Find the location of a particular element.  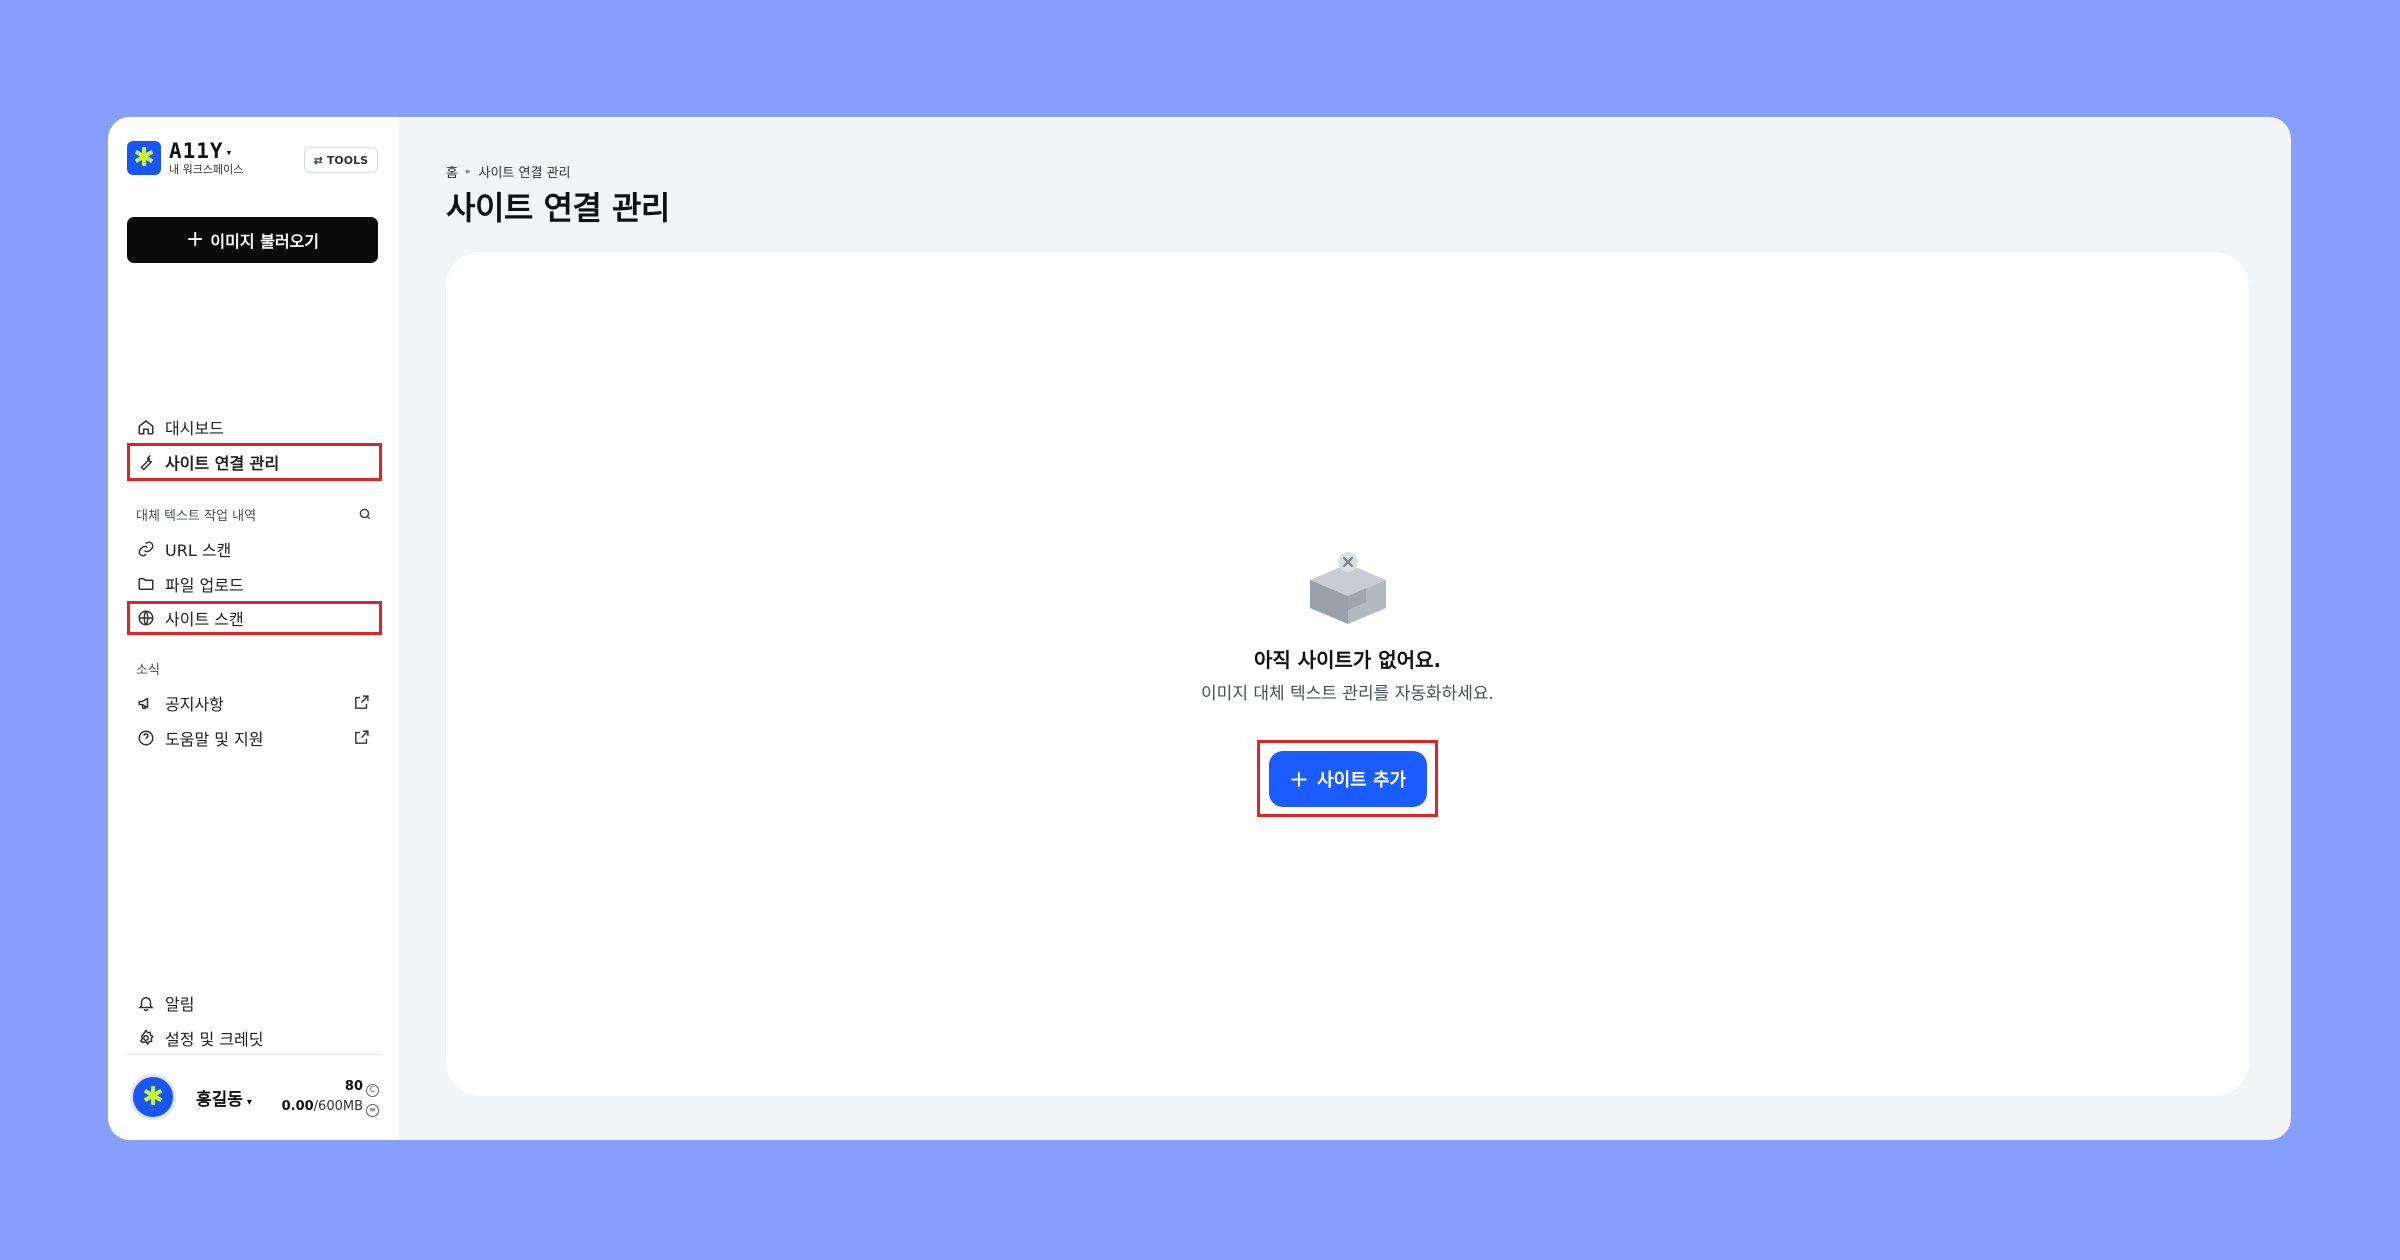

import-images-label: 이미지 불러오기 is located at coordinates (265, 241).